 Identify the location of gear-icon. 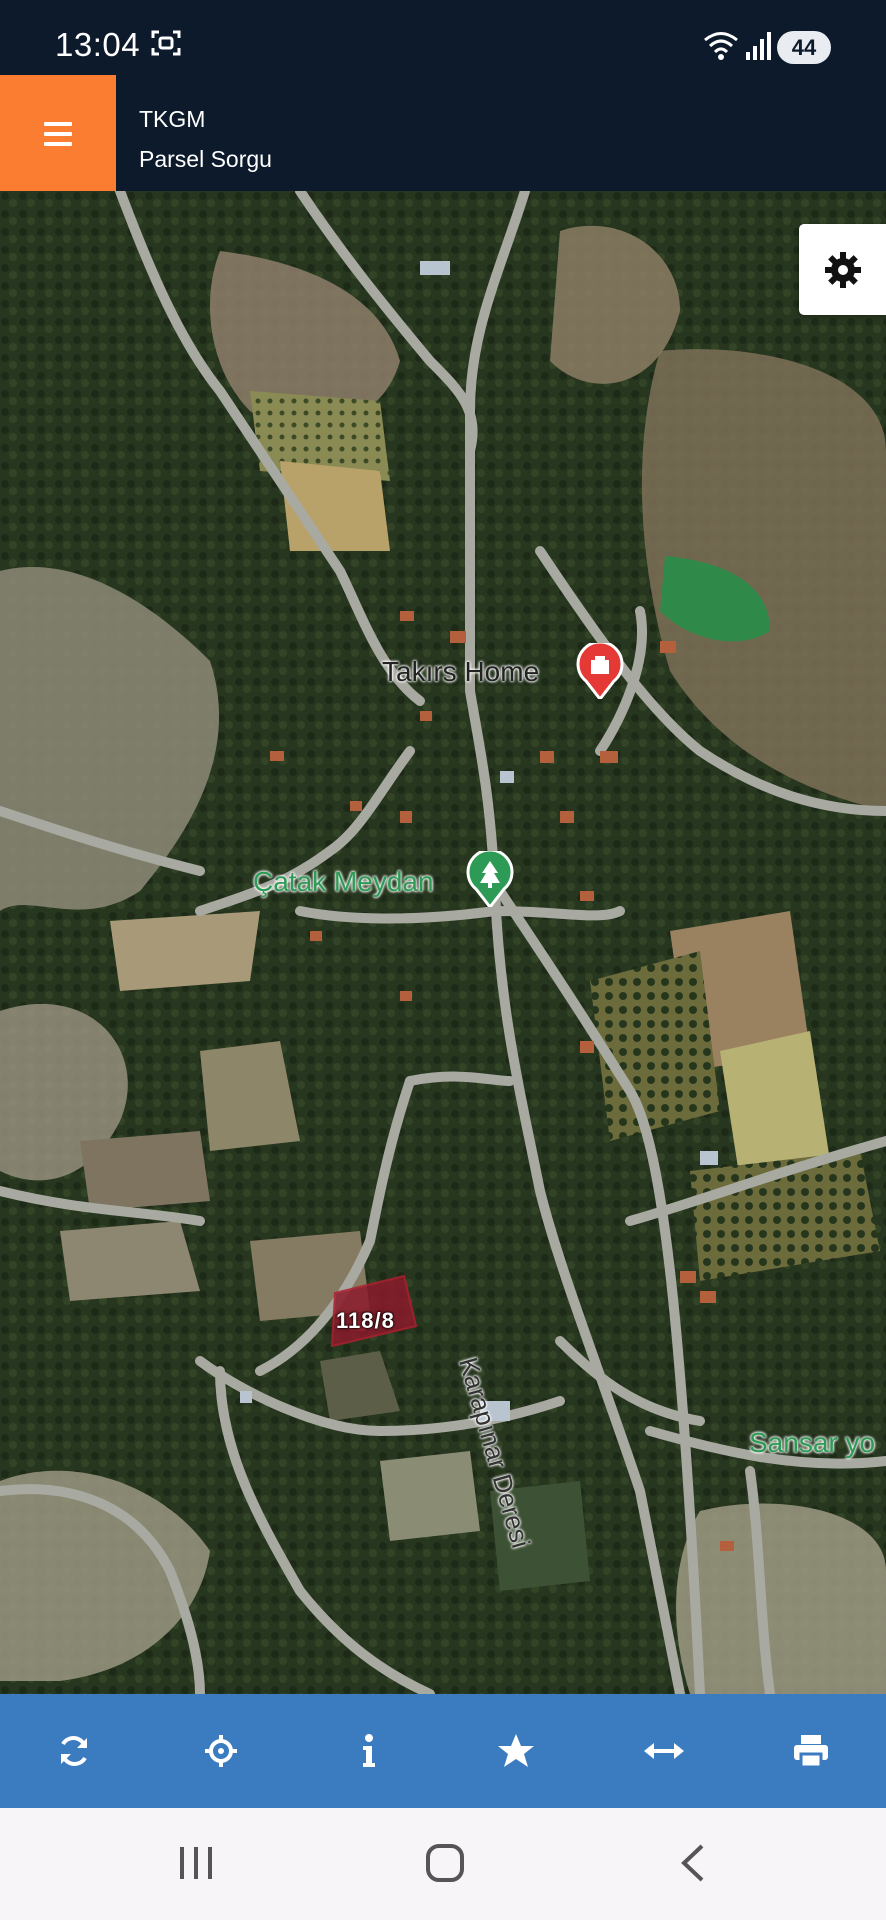
(843, 270).